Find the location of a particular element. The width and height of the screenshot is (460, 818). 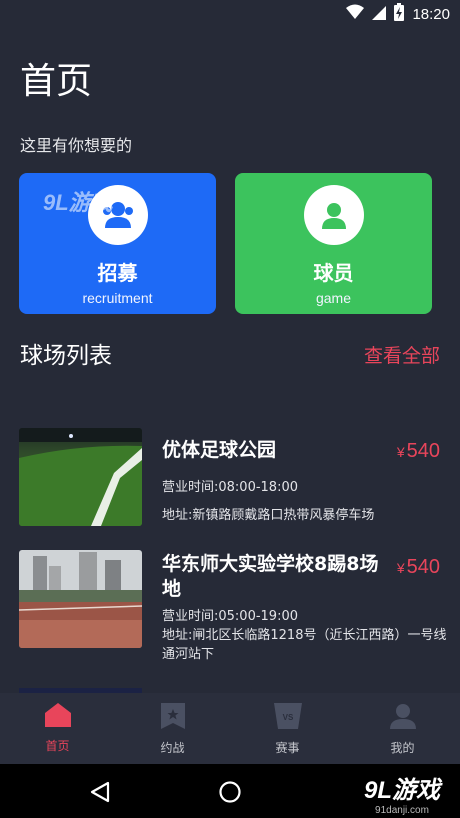

section-title: 球场列表 is located at coordinates (66, 356).